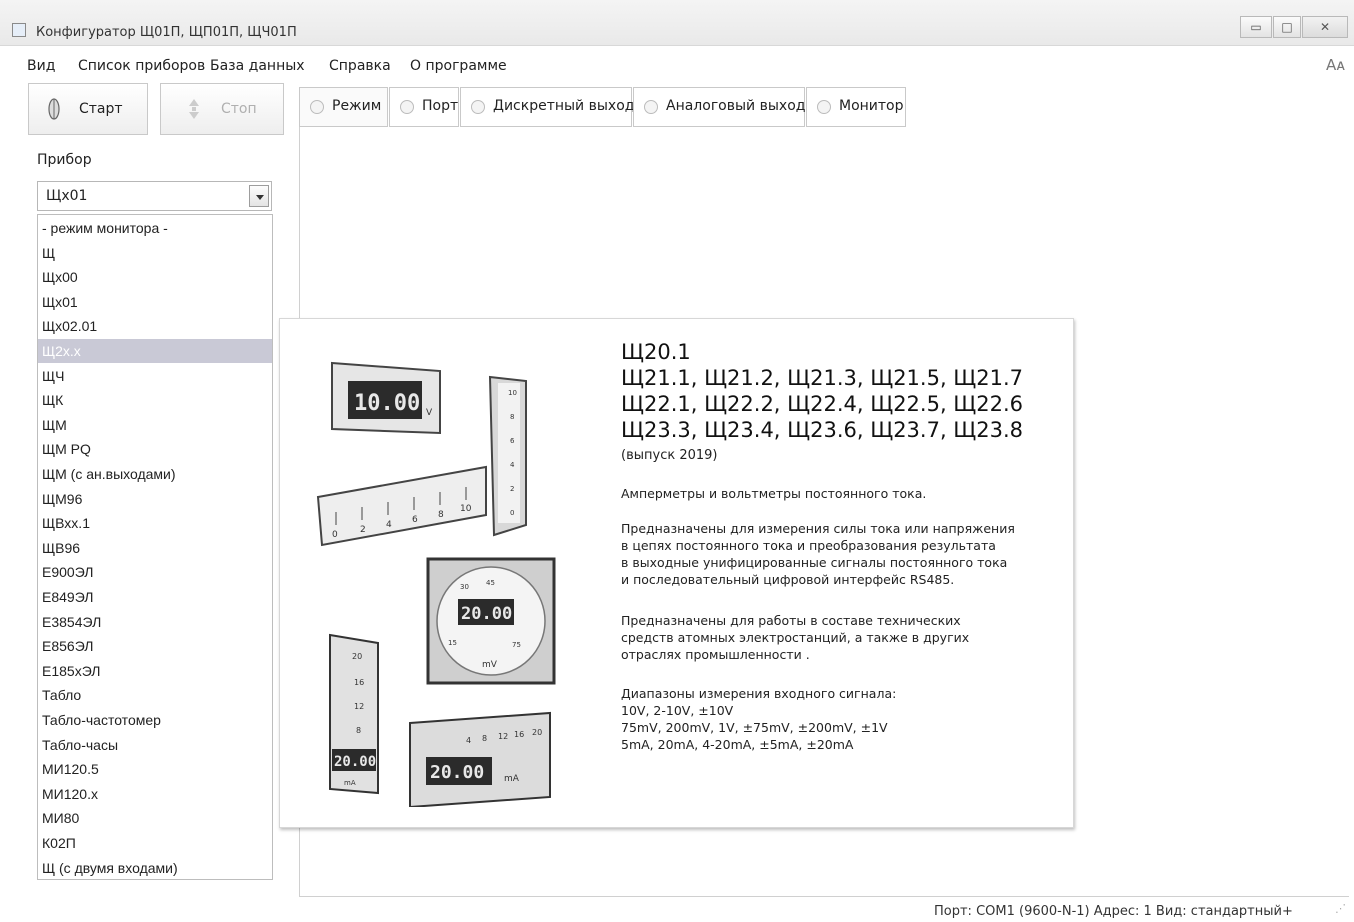  What do you see at coordinates (155, 843) in the screenshot?
I see `device-list-item: К02П` at bounding box center [155, 843].